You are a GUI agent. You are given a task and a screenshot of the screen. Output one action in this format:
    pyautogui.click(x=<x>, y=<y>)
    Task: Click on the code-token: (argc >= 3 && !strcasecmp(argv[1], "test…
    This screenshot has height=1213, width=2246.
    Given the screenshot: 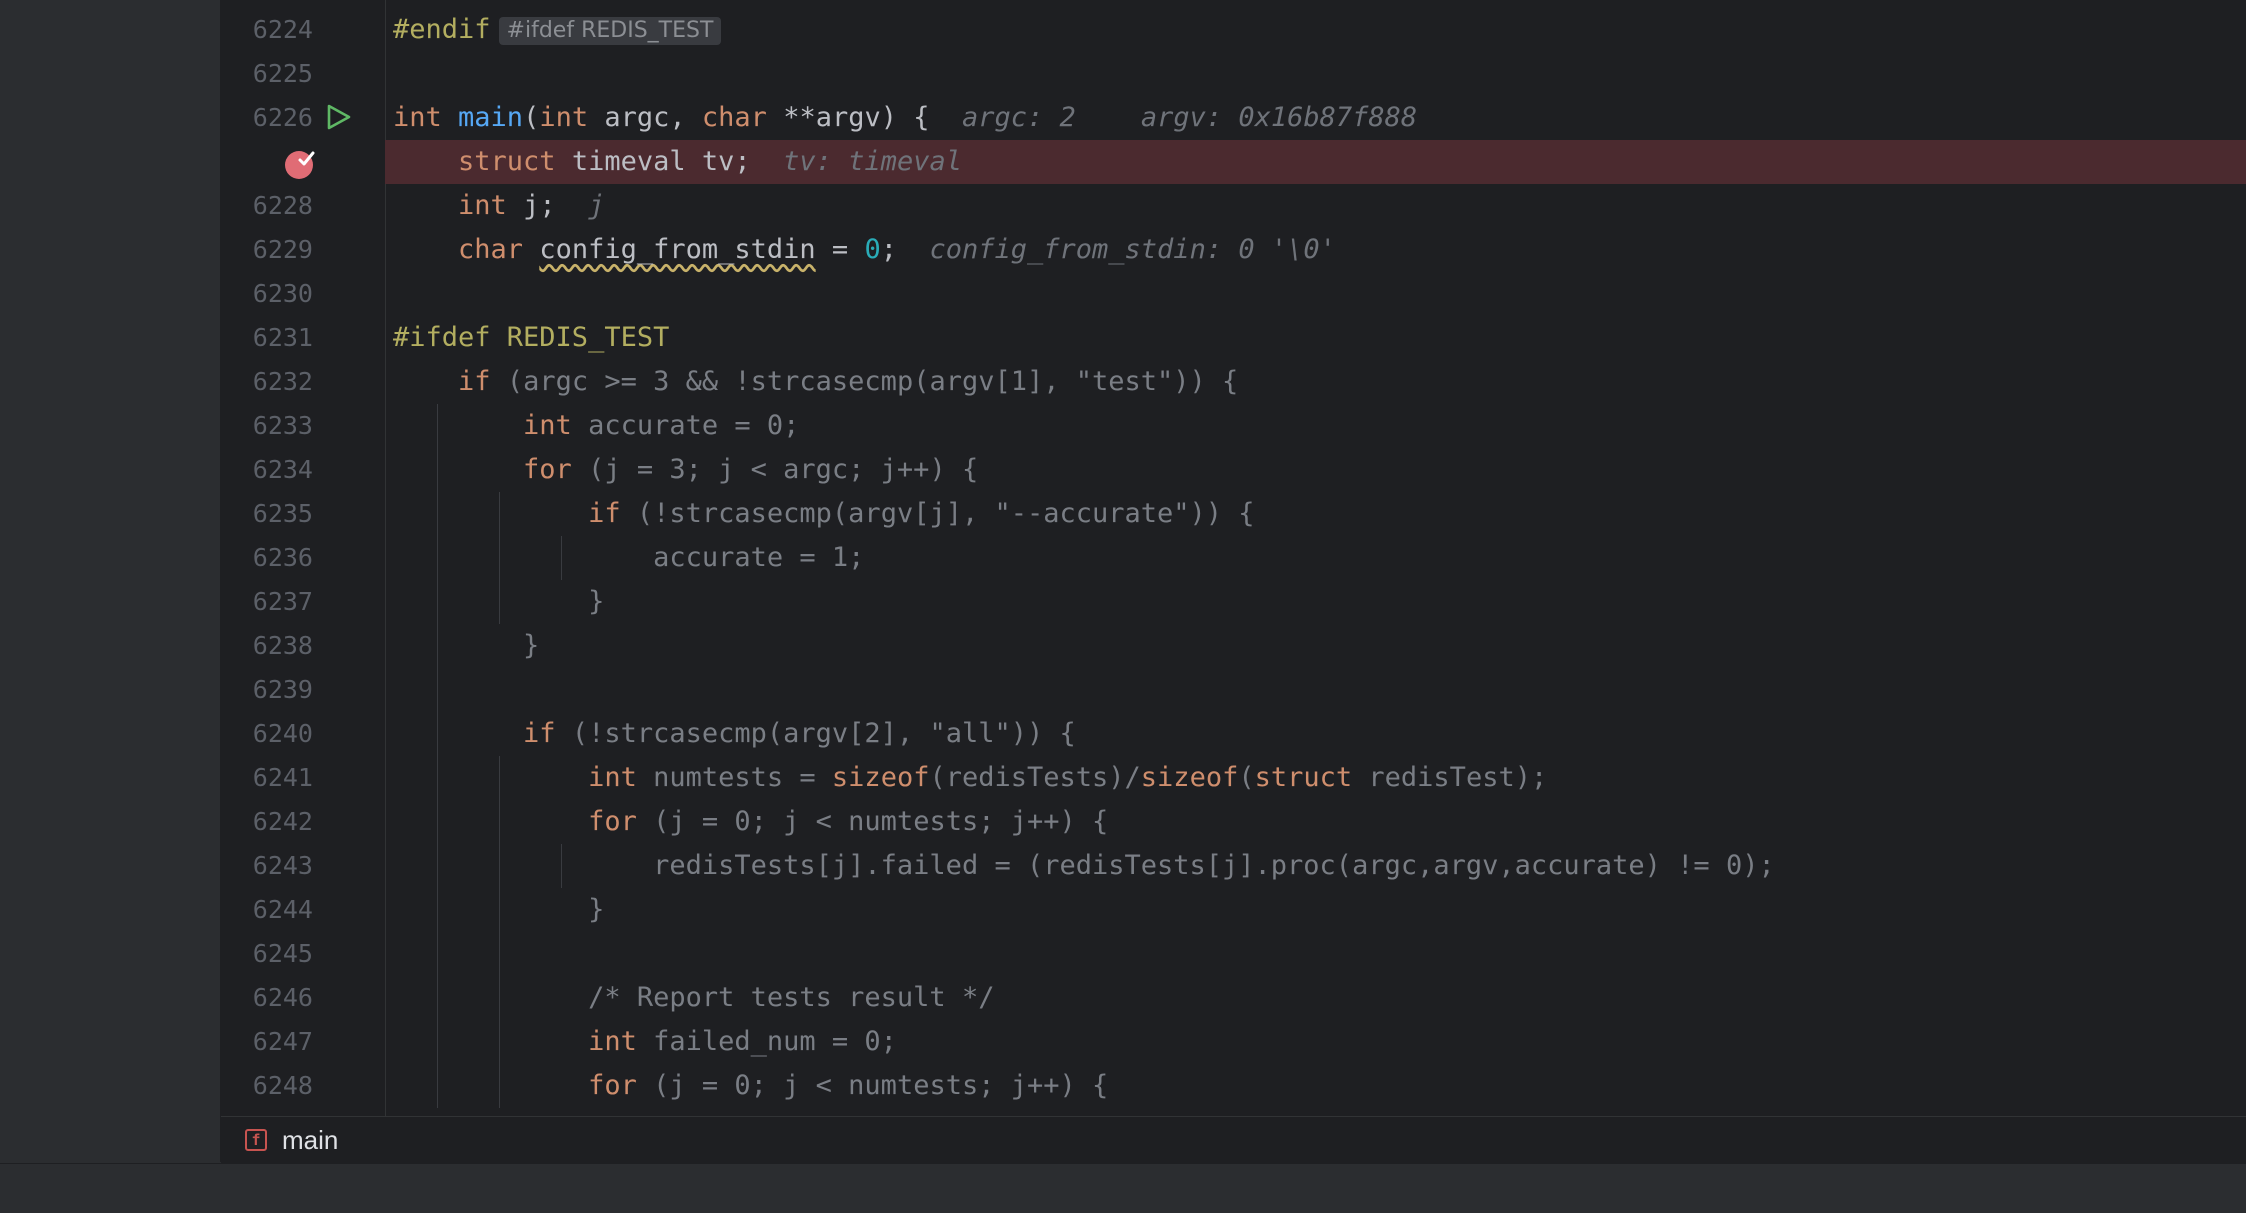 What is the action you would take?
    pyautogui.click(x=872, y=381)
    